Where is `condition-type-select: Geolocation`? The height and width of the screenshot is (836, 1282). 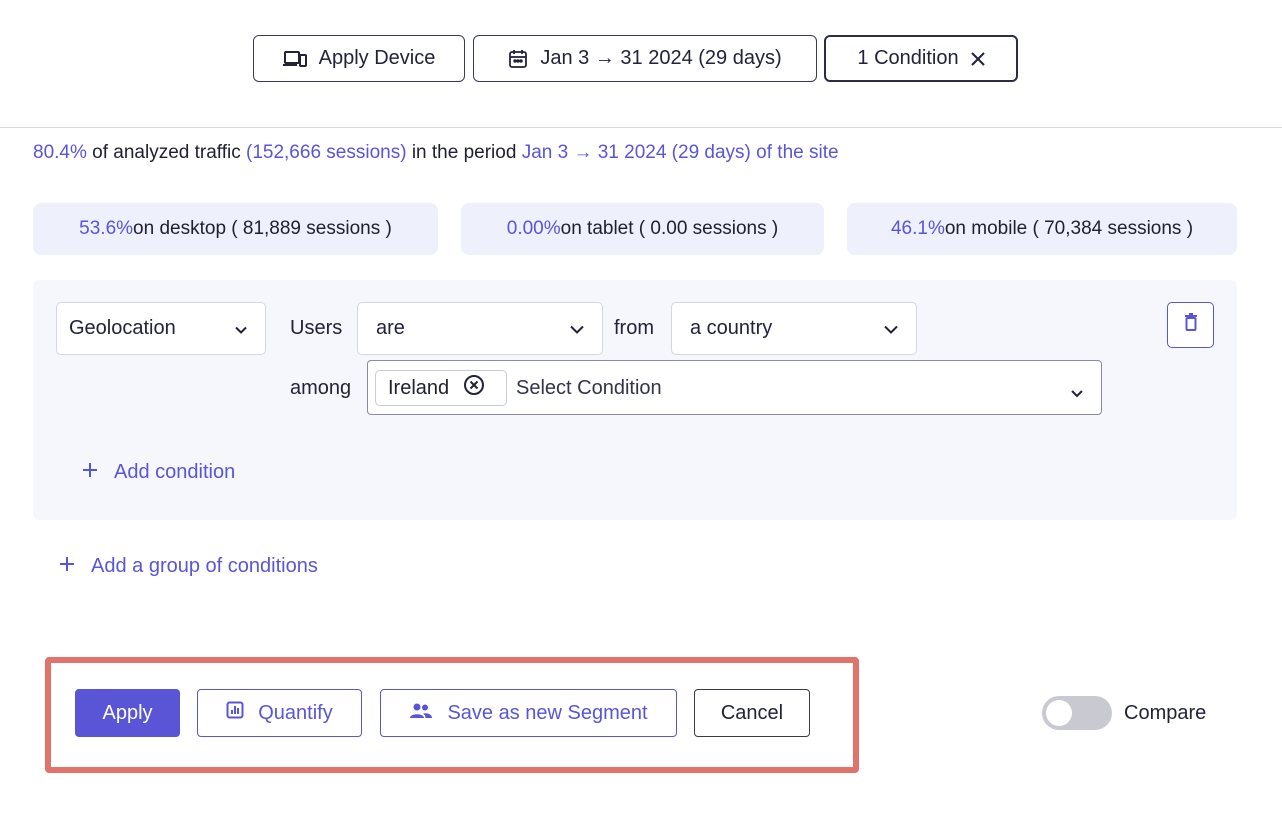 condition-type-select: Geolocation is located at coordinates (161, 328).